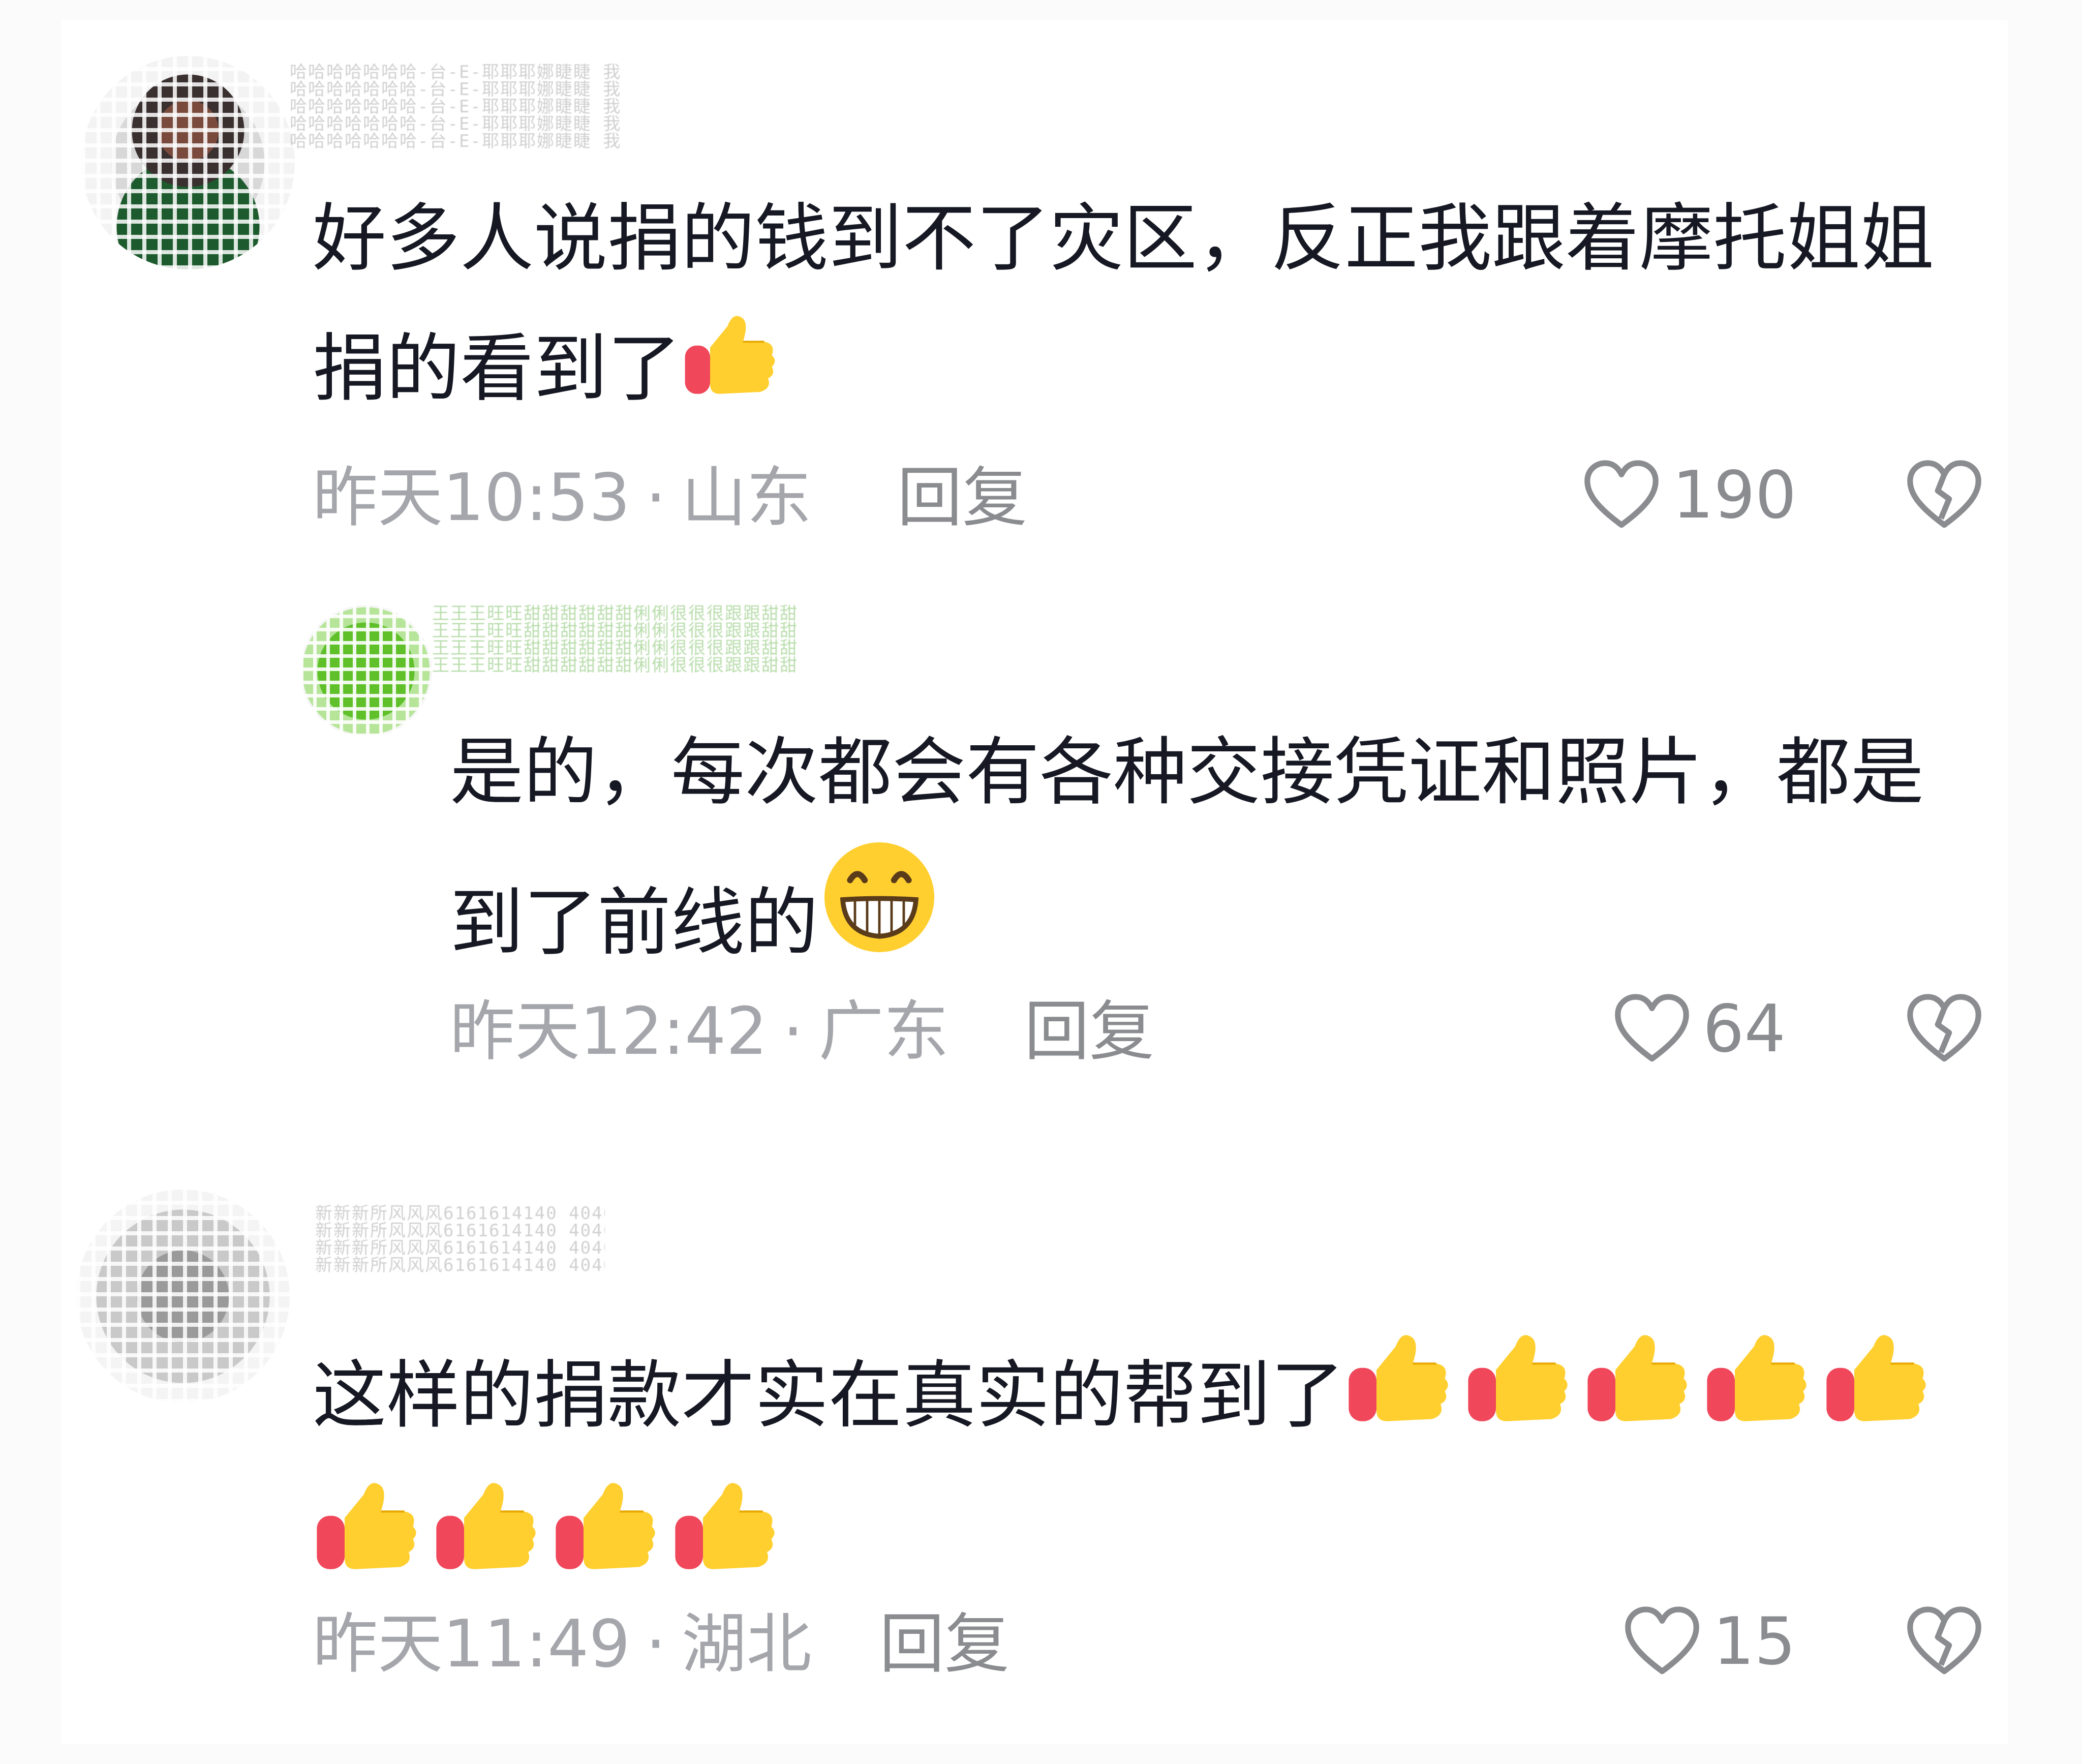 The image size is (2082, 1764). Describe the element at coordinates (1734, 496) in the screenshot. I see `like-count: 190` at that location.